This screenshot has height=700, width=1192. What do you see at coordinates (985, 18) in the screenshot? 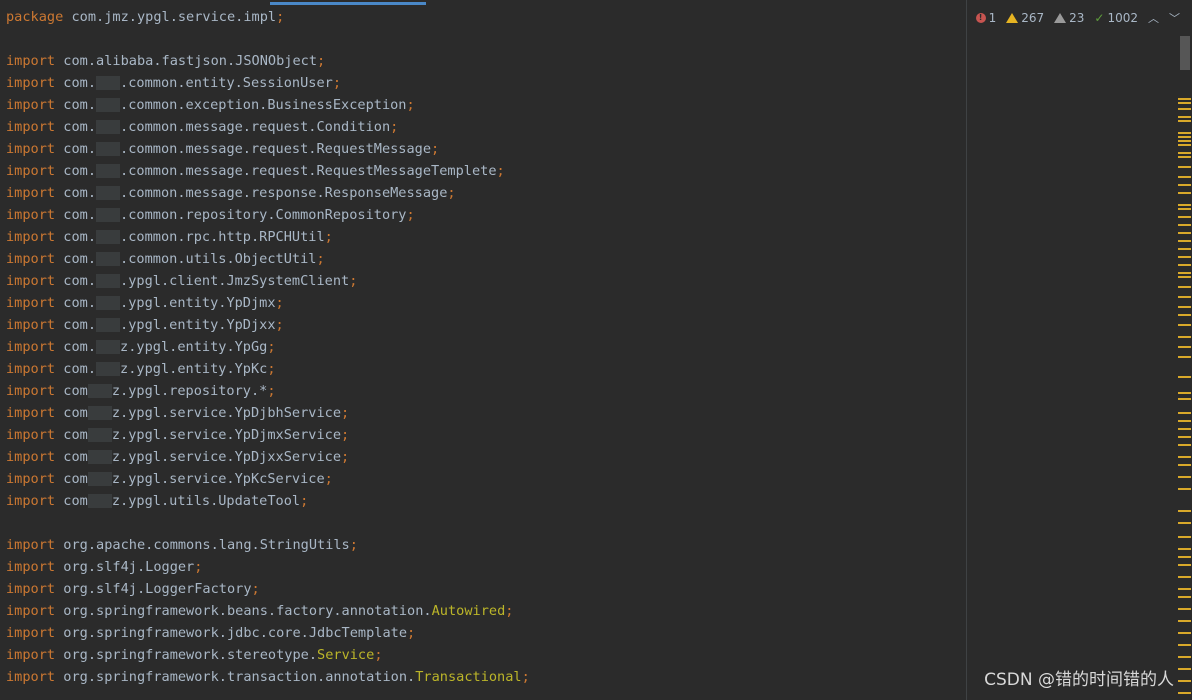
I see `error-count: ! 1` at bounding box center [985, 18].